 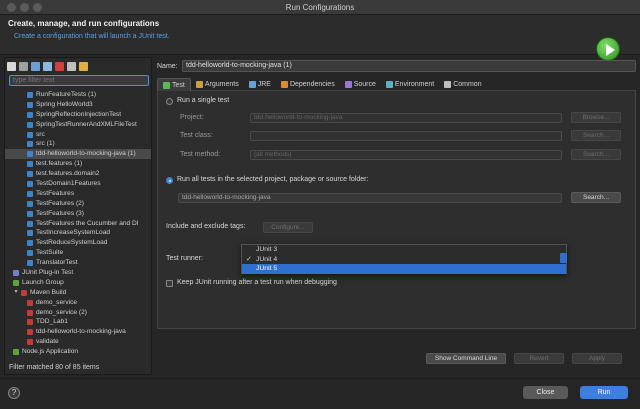 I want to click on tab-common: Common, so click(x=462, y=84).